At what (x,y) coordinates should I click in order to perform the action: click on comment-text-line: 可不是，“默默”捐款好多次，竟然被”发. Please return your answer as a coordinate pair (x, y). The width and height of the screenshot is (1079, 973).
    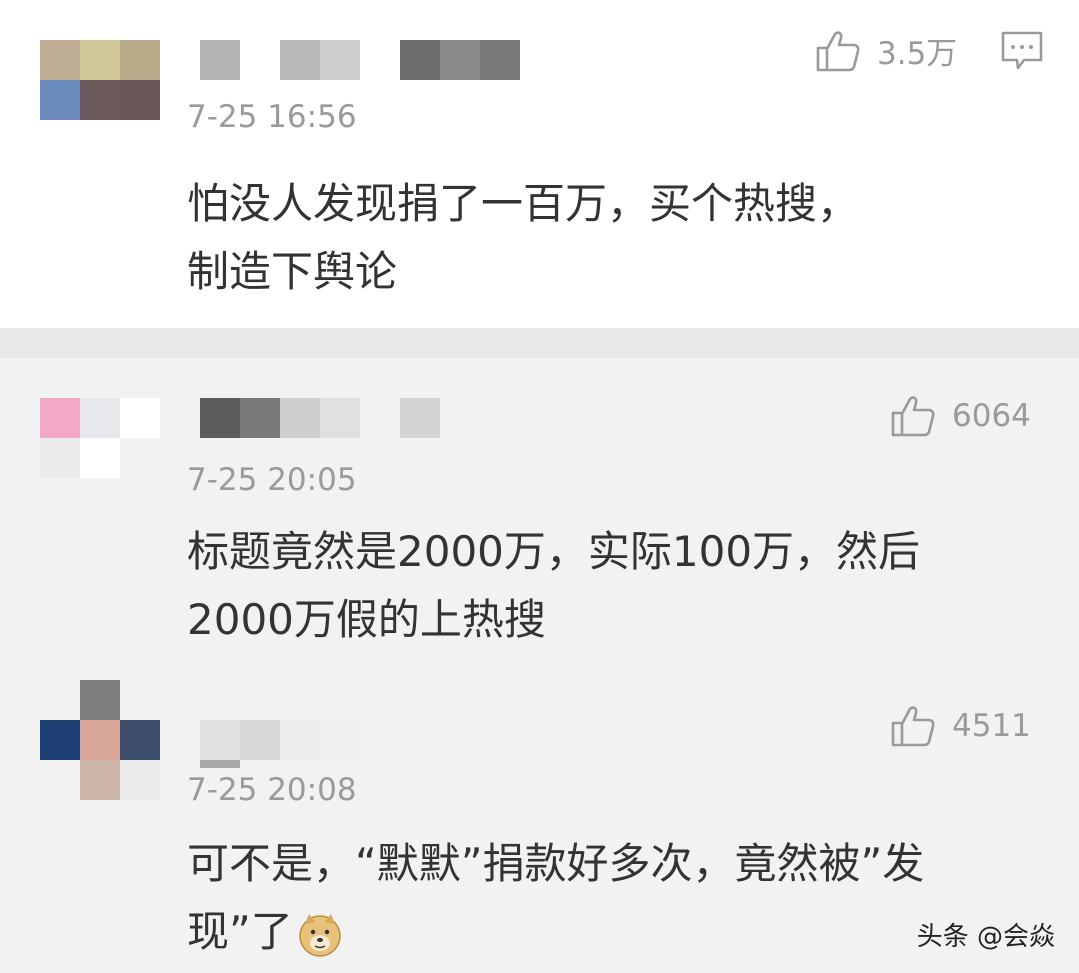
    Looking at the image, I should click on (556, 863).